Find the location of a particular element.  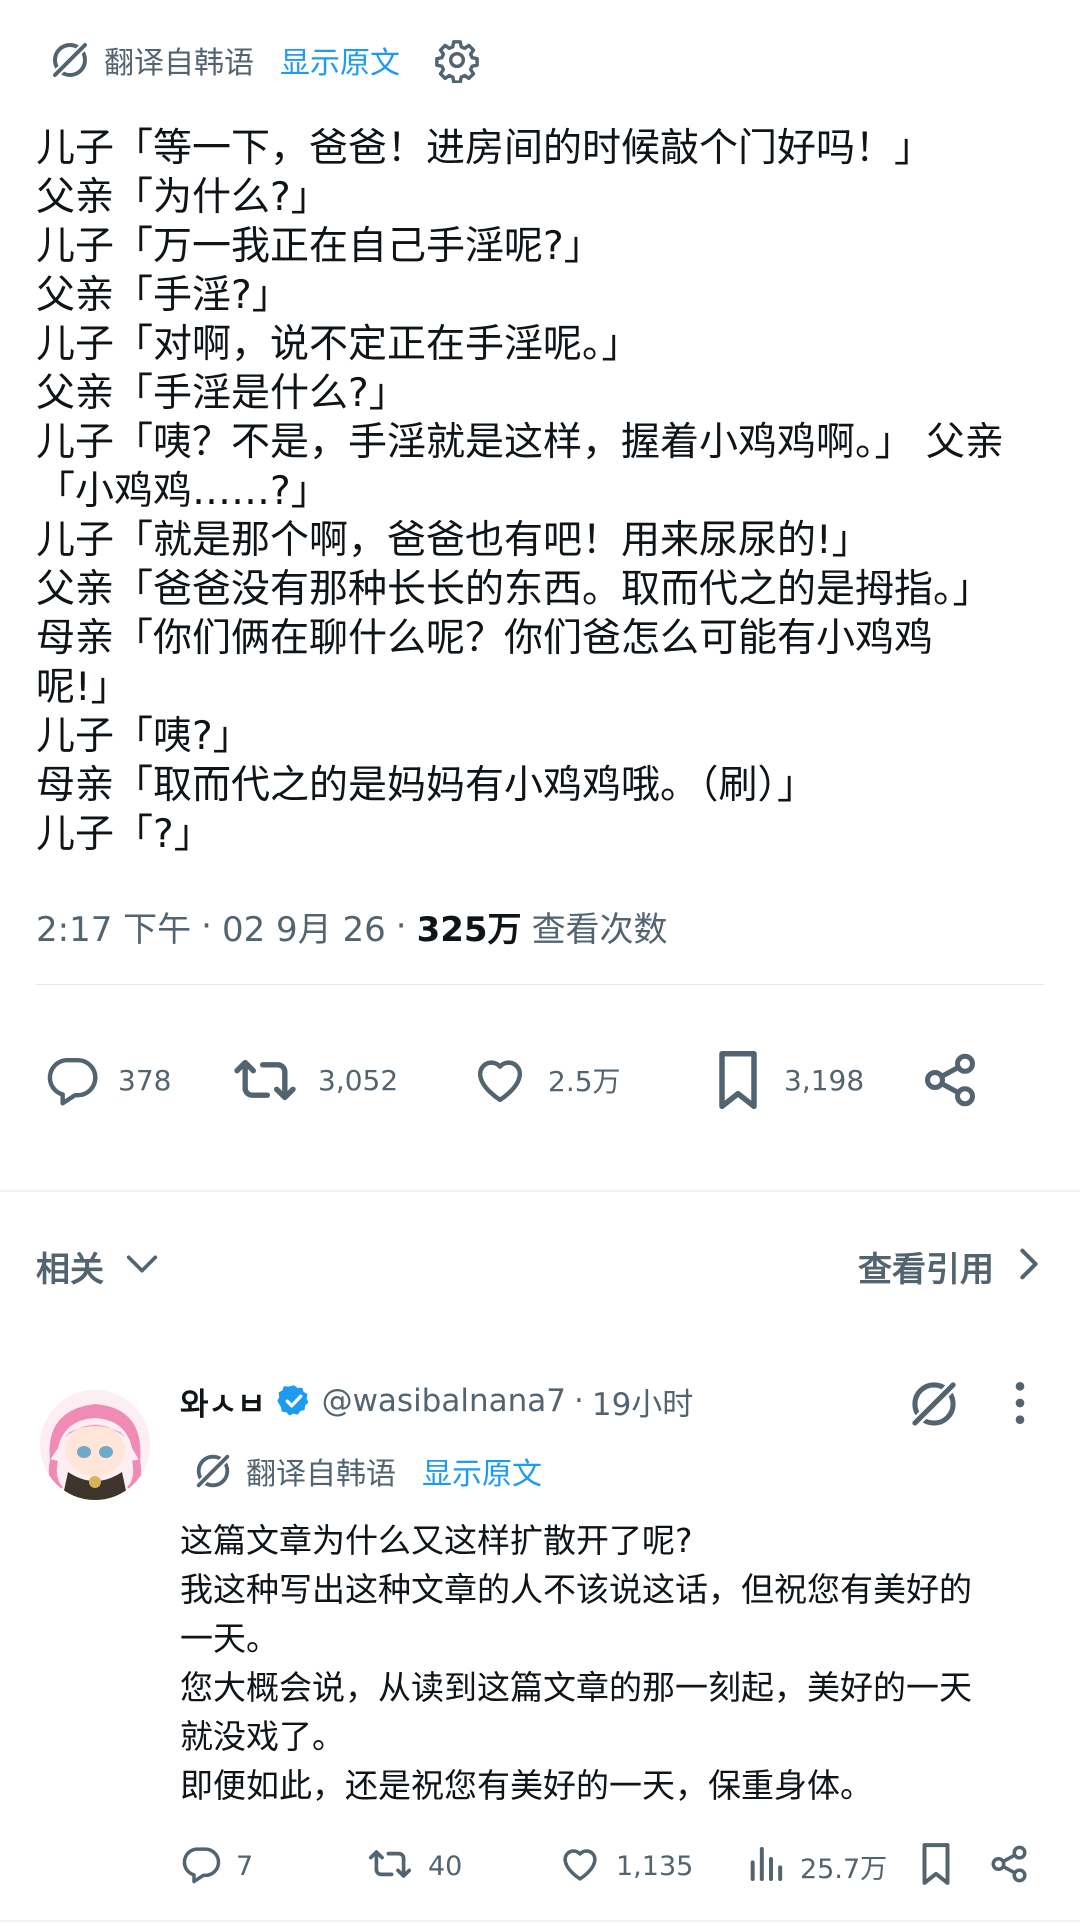

tweet-date: 02 9月 26 is located at coordinates (304, 926).